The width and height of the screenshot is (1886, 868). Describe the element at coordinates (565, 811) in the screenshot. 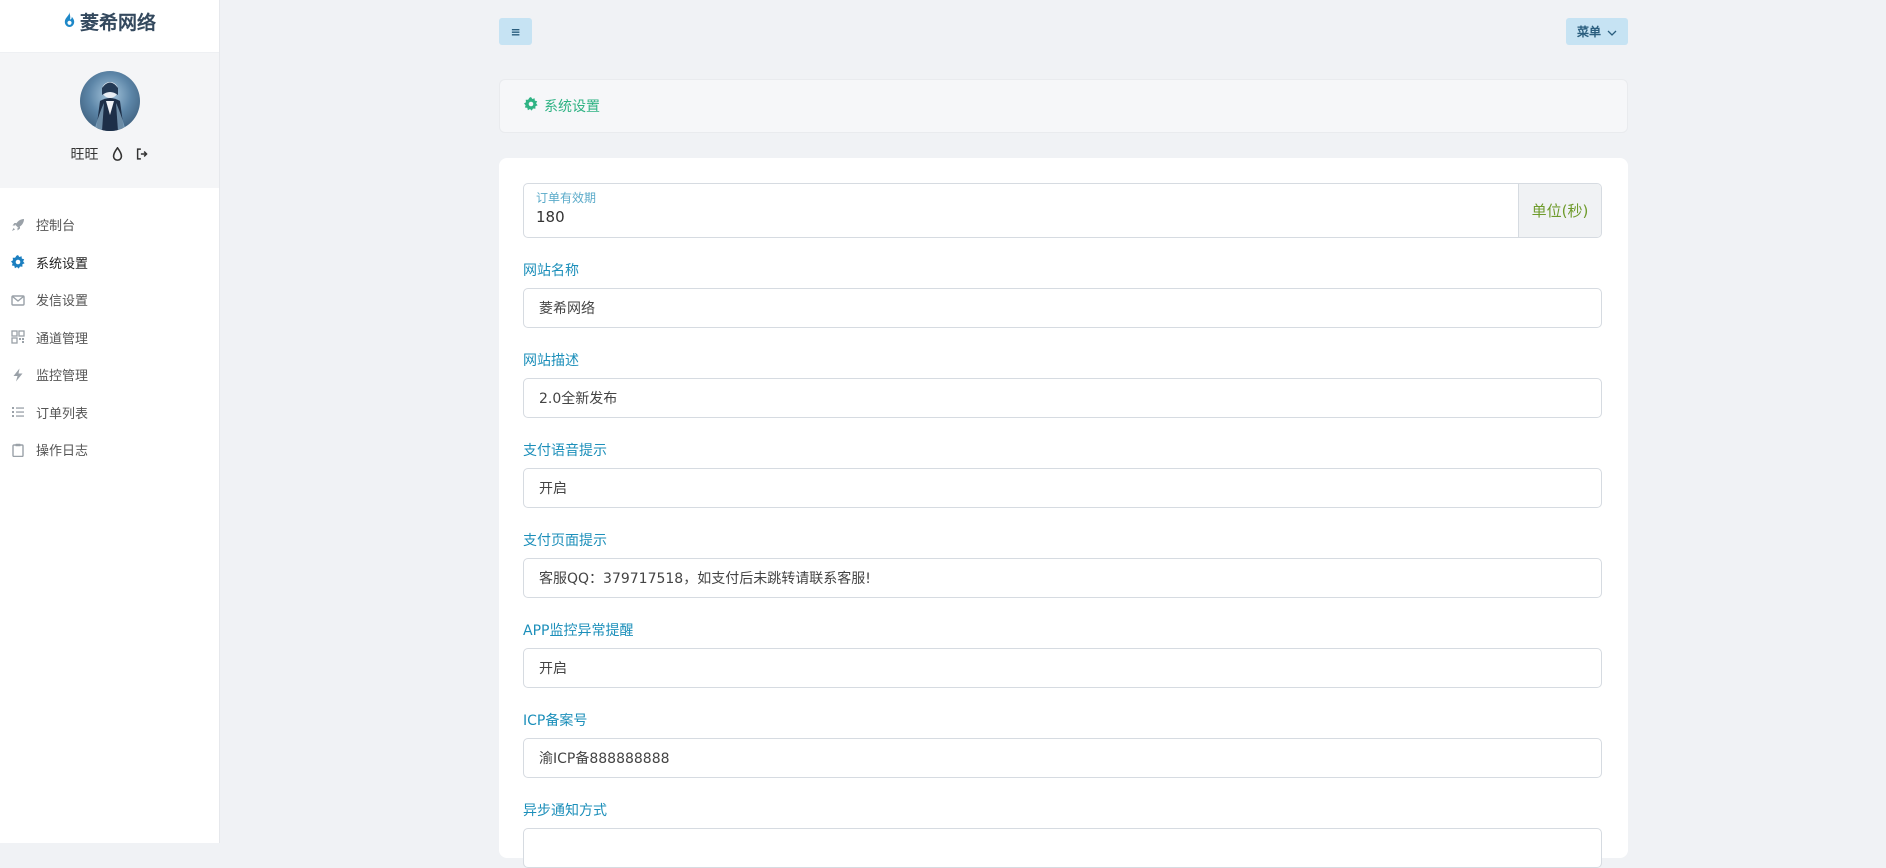

I see `field-label: 异步通知方式` at that location.